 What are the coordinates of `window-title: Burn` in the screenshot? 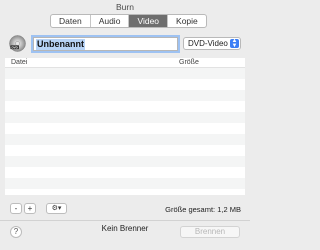 It's located at (125, 7).